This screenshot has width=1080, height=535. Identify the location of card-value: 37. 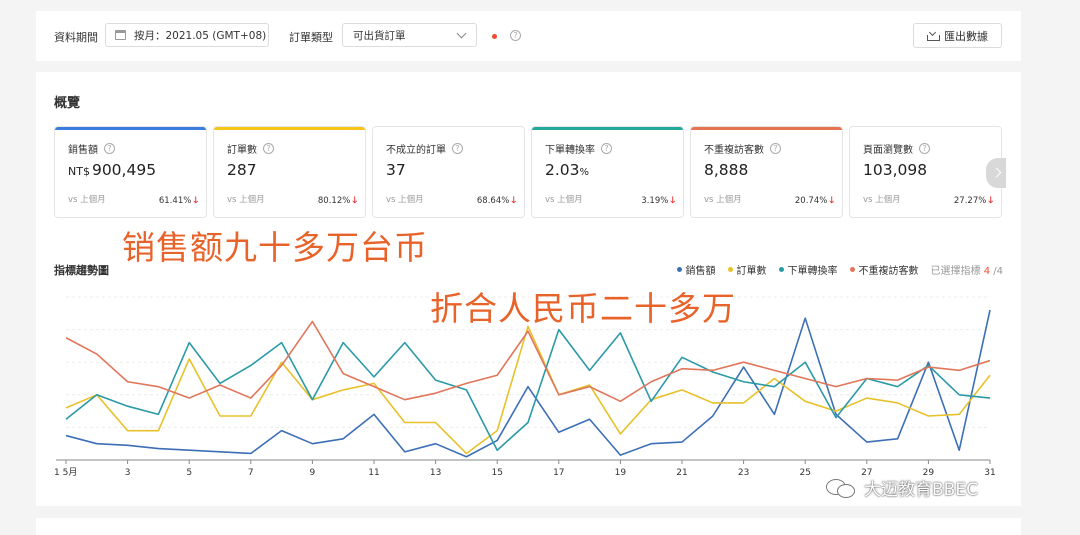
(396, 170).